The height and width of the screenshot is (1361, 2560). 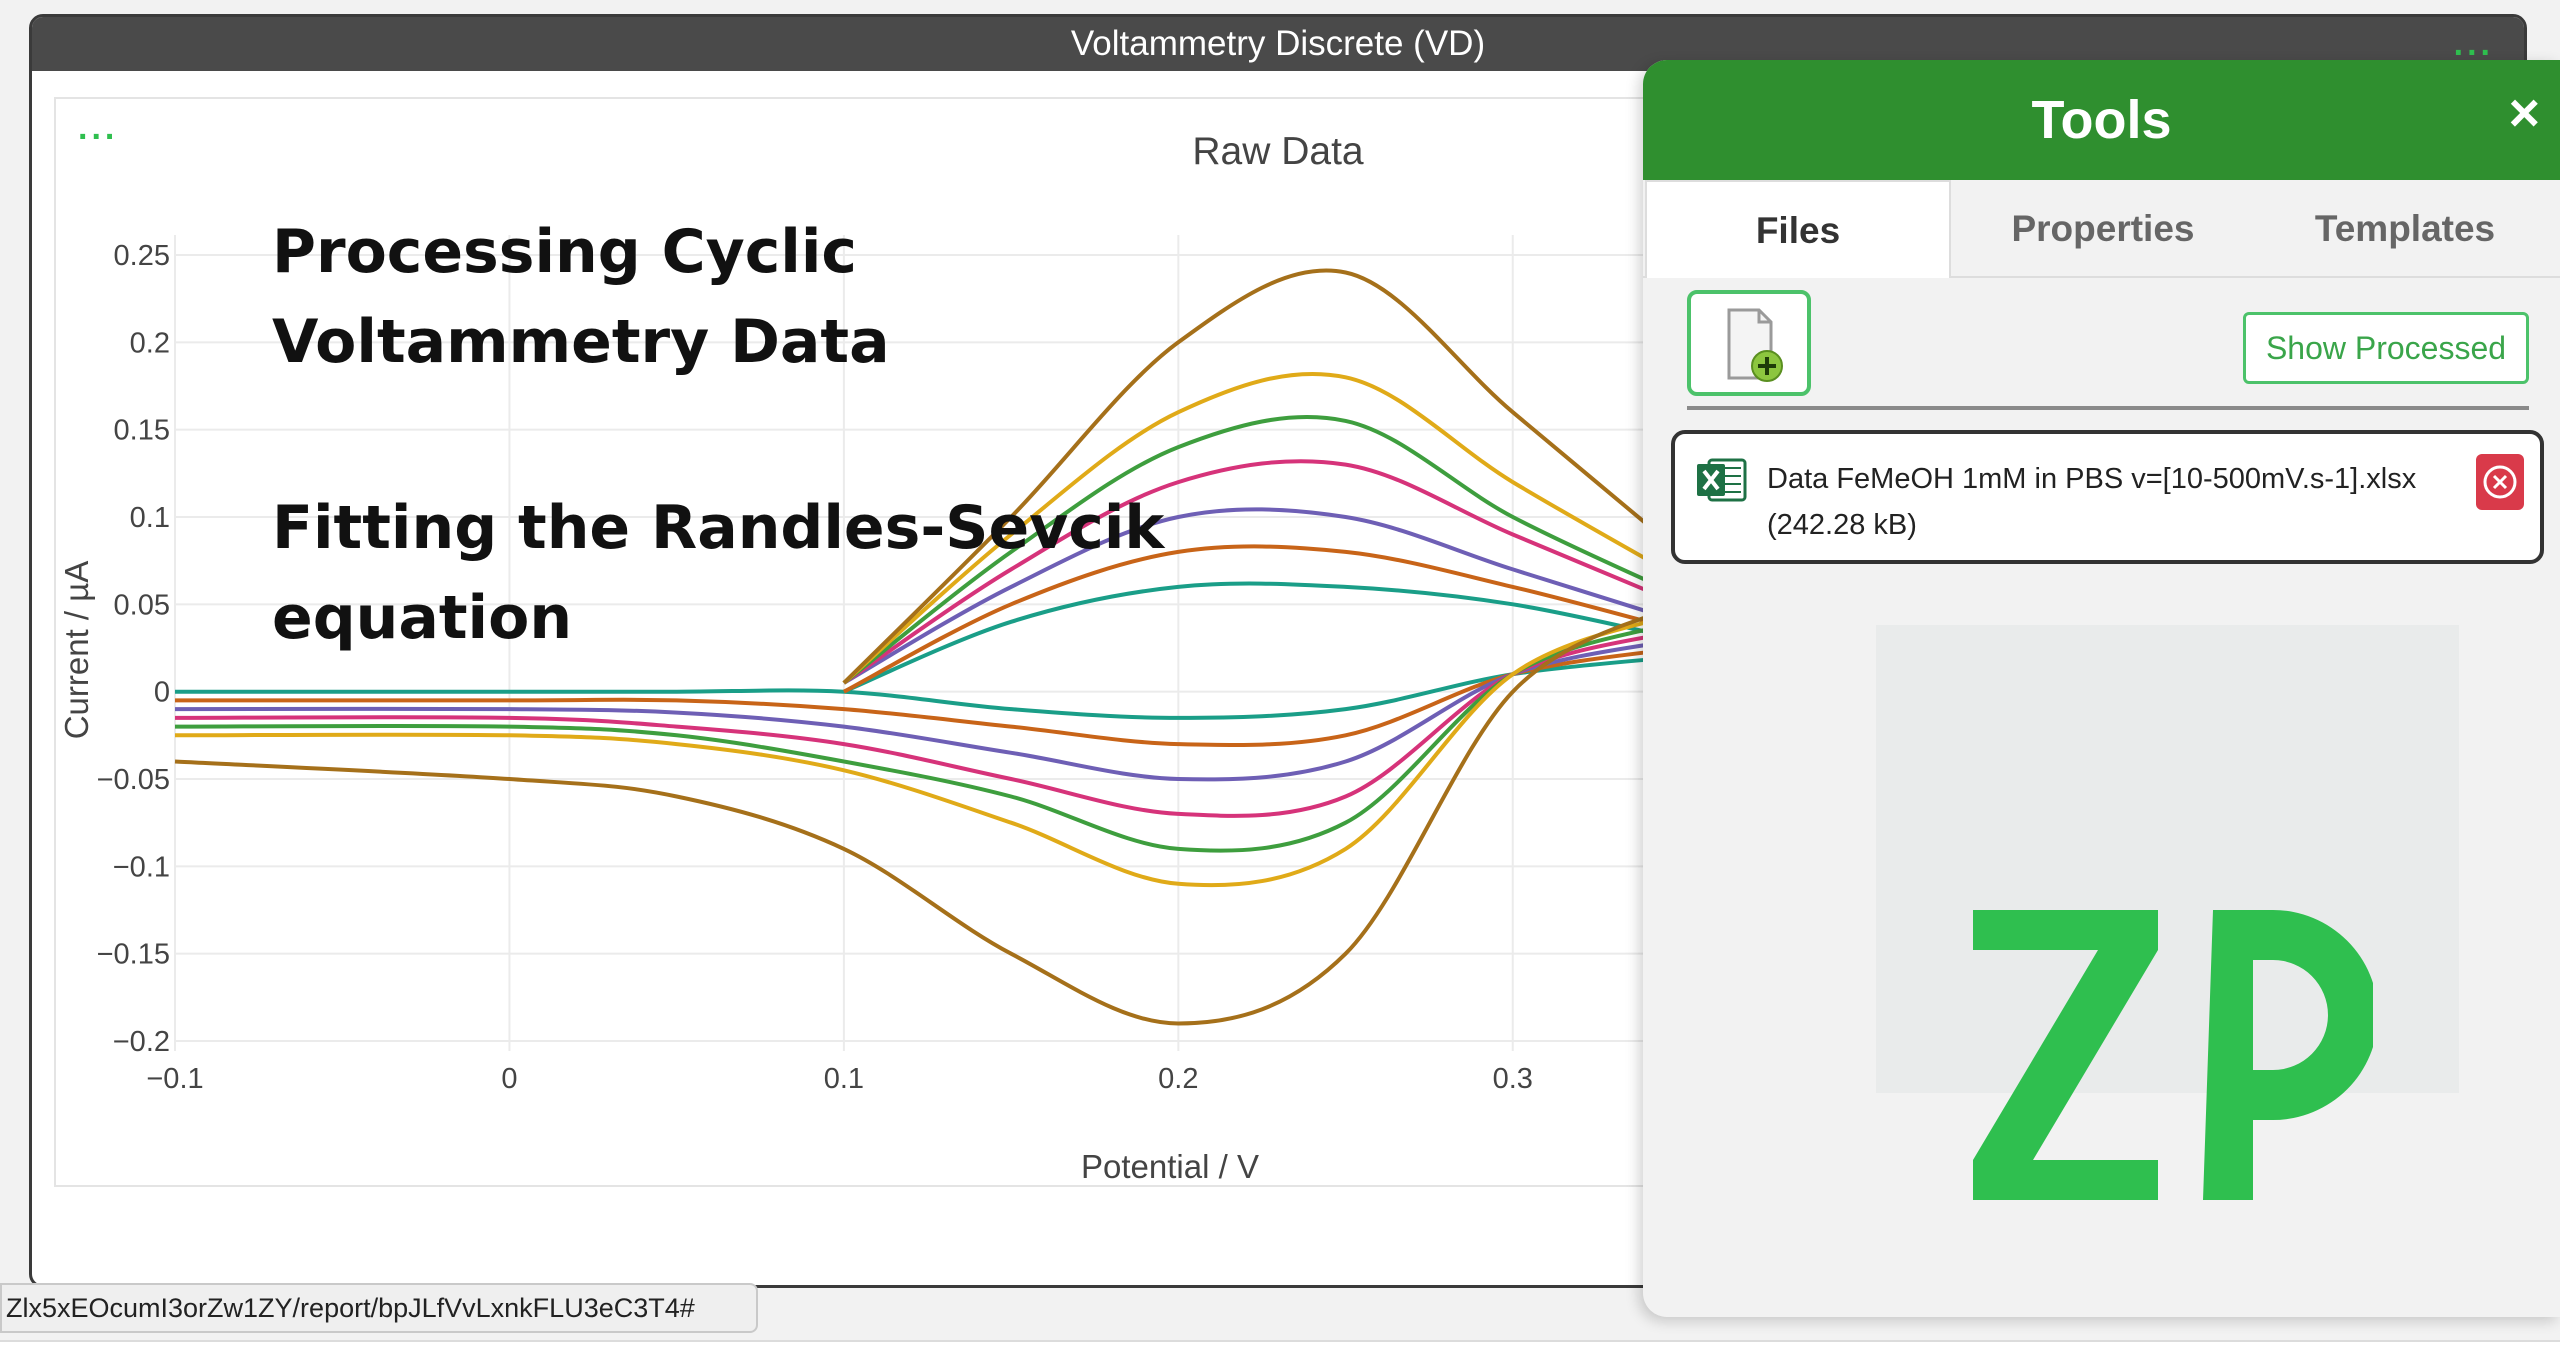 I want to click on tools-title: Tools, so click(x=2101, y=120).